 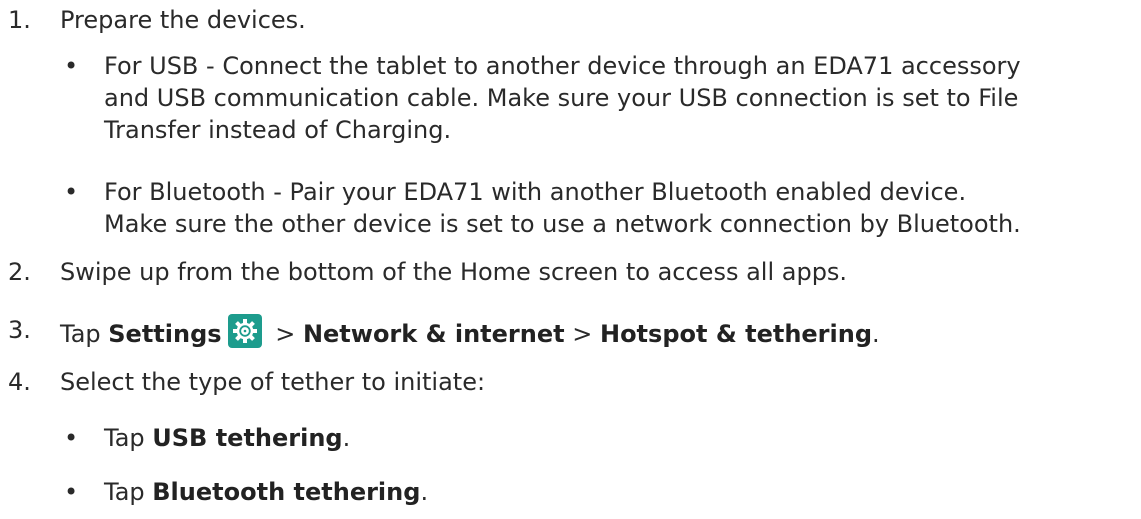 I want to click on step-text: Select the type of tether to initiate:, so click(x=273, y=382).